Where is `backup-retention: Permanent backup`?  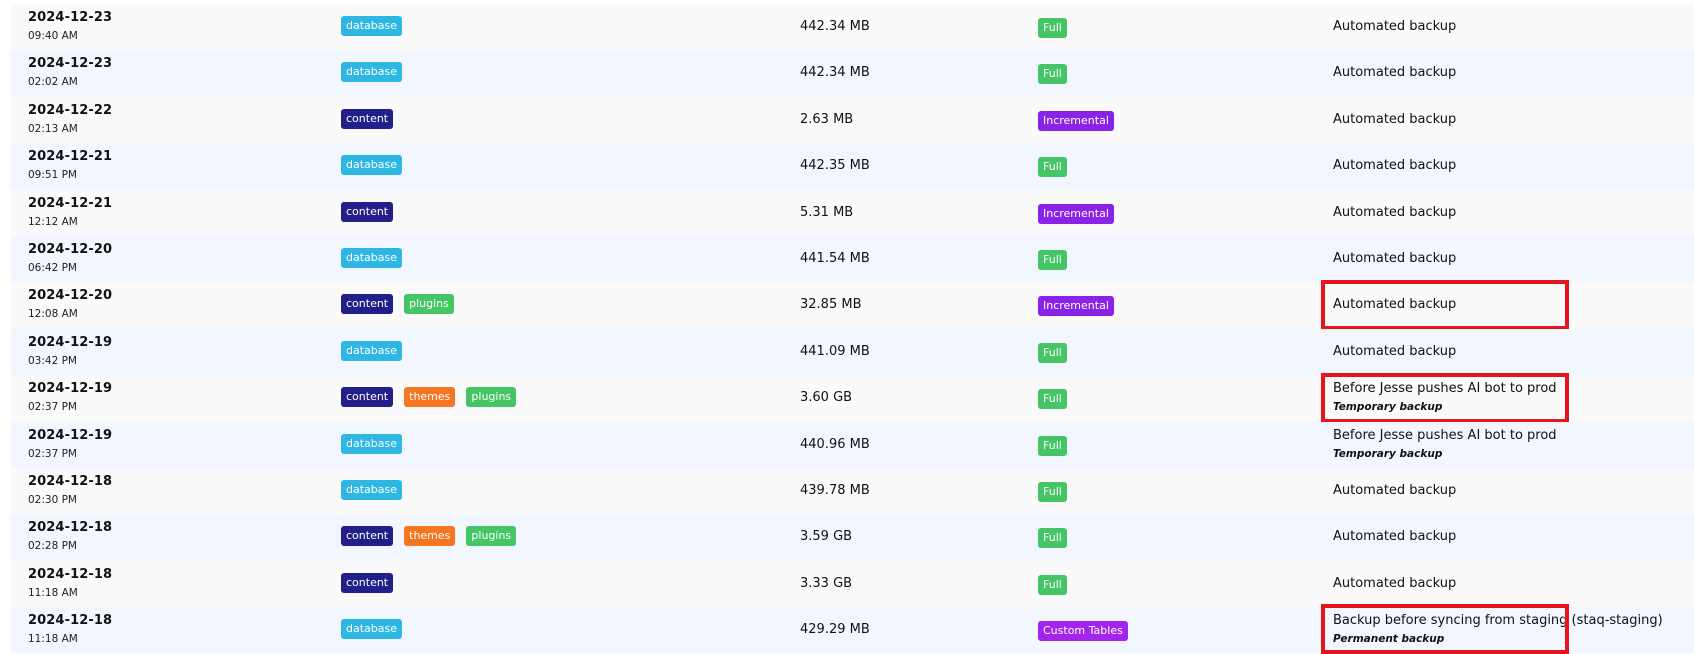
backup-retention: Permanent backup is located at coordinates (1389, 639).